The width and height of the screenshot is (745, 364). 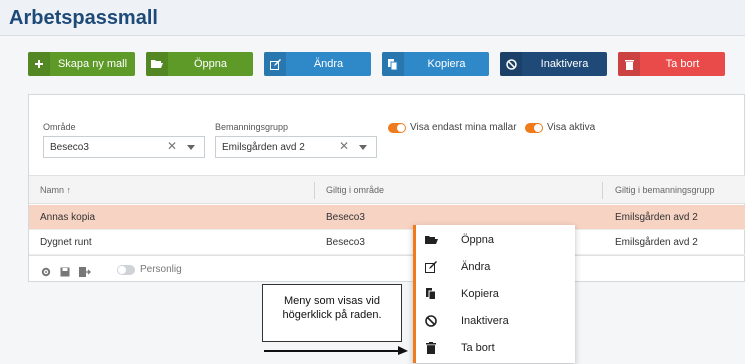 What do you see at coordinates (69, 147) in the screenshot?
I see `omrade-value: Beseco3` at bounding box center [69, 147].